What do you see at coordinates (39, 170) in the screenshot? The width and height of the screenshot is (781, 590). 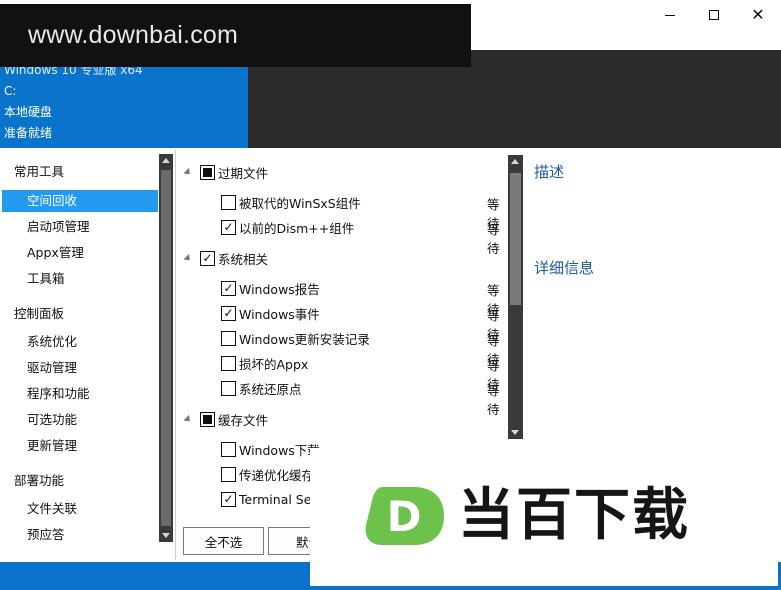 I see `sidebar-group-common-tools: 常用工具` at bounding box center [39, 170].